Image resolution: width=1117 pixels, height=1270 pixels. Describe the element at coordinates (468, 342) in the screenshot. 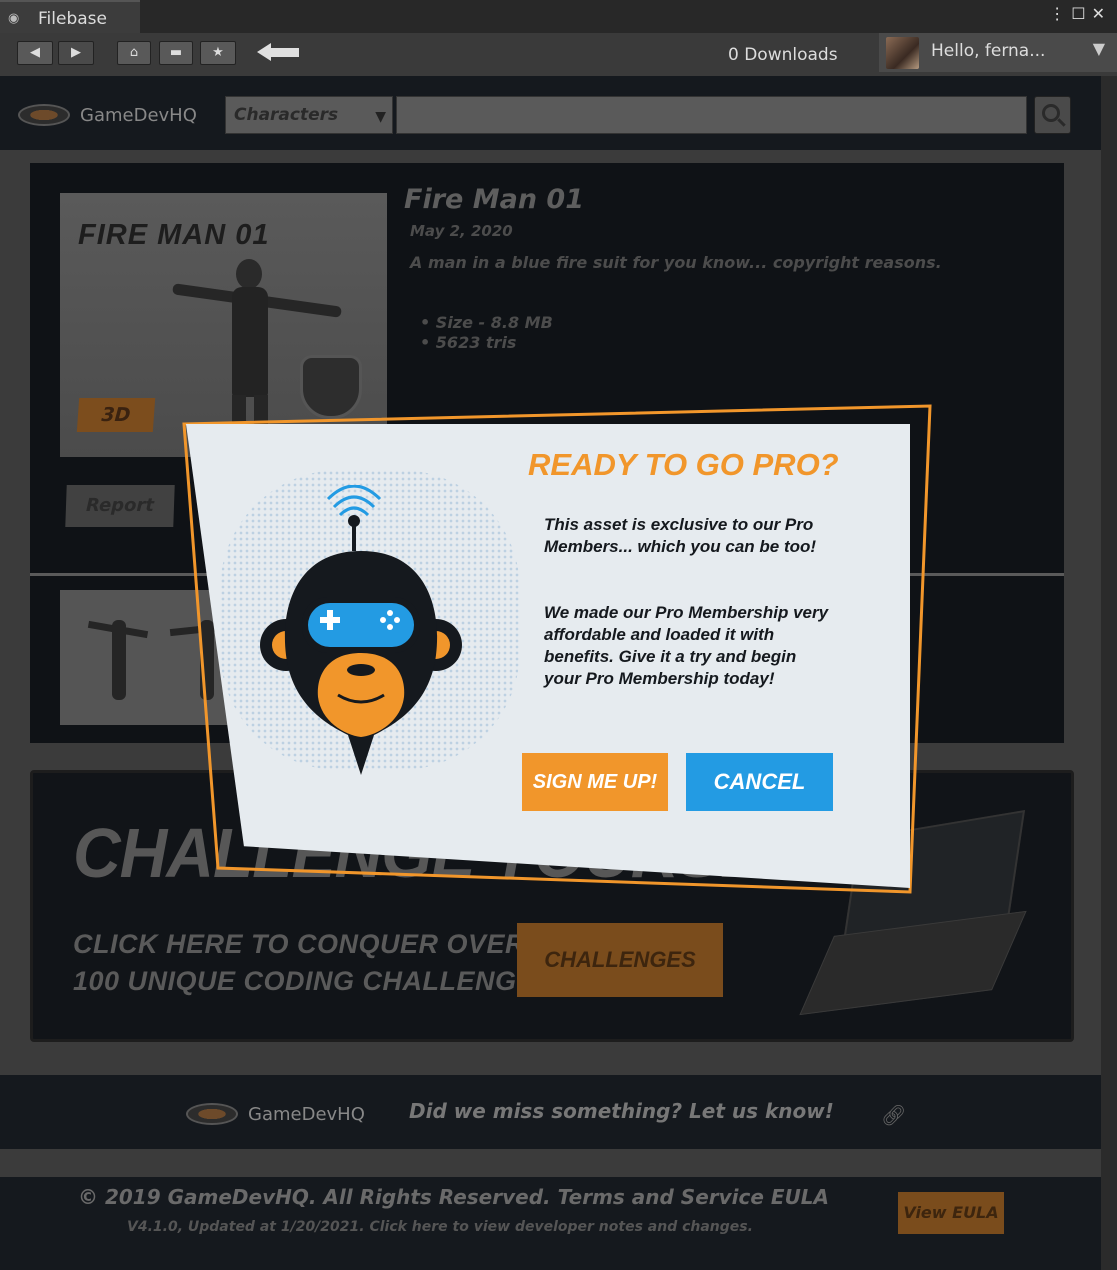

I see `asset-spec-tris: • 5623 tris` at that location.